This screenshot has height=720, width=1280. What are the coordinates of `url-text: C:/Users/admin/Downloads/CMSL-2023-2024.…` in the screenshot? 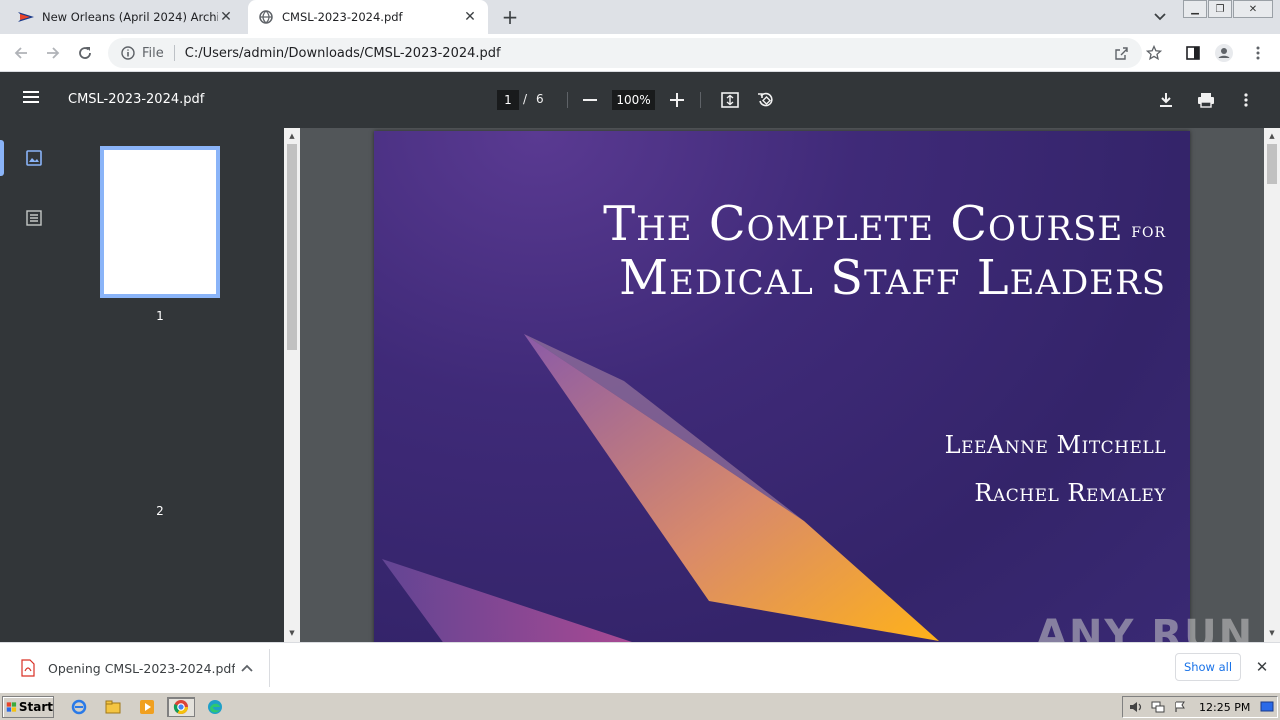 It's located at (343, 53).